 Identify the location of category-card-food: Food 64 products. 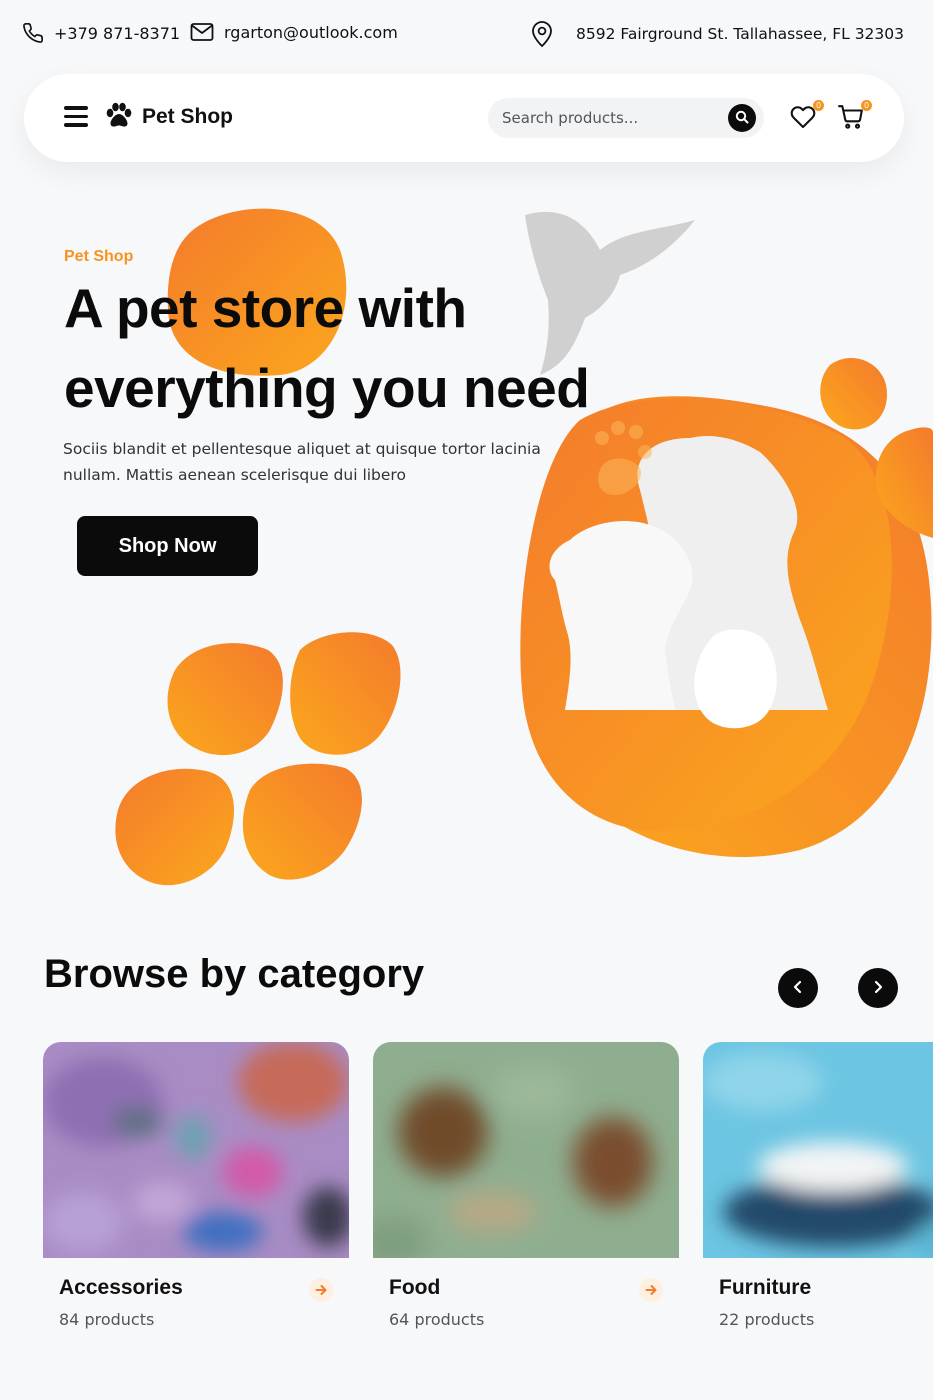
(526, 1197).